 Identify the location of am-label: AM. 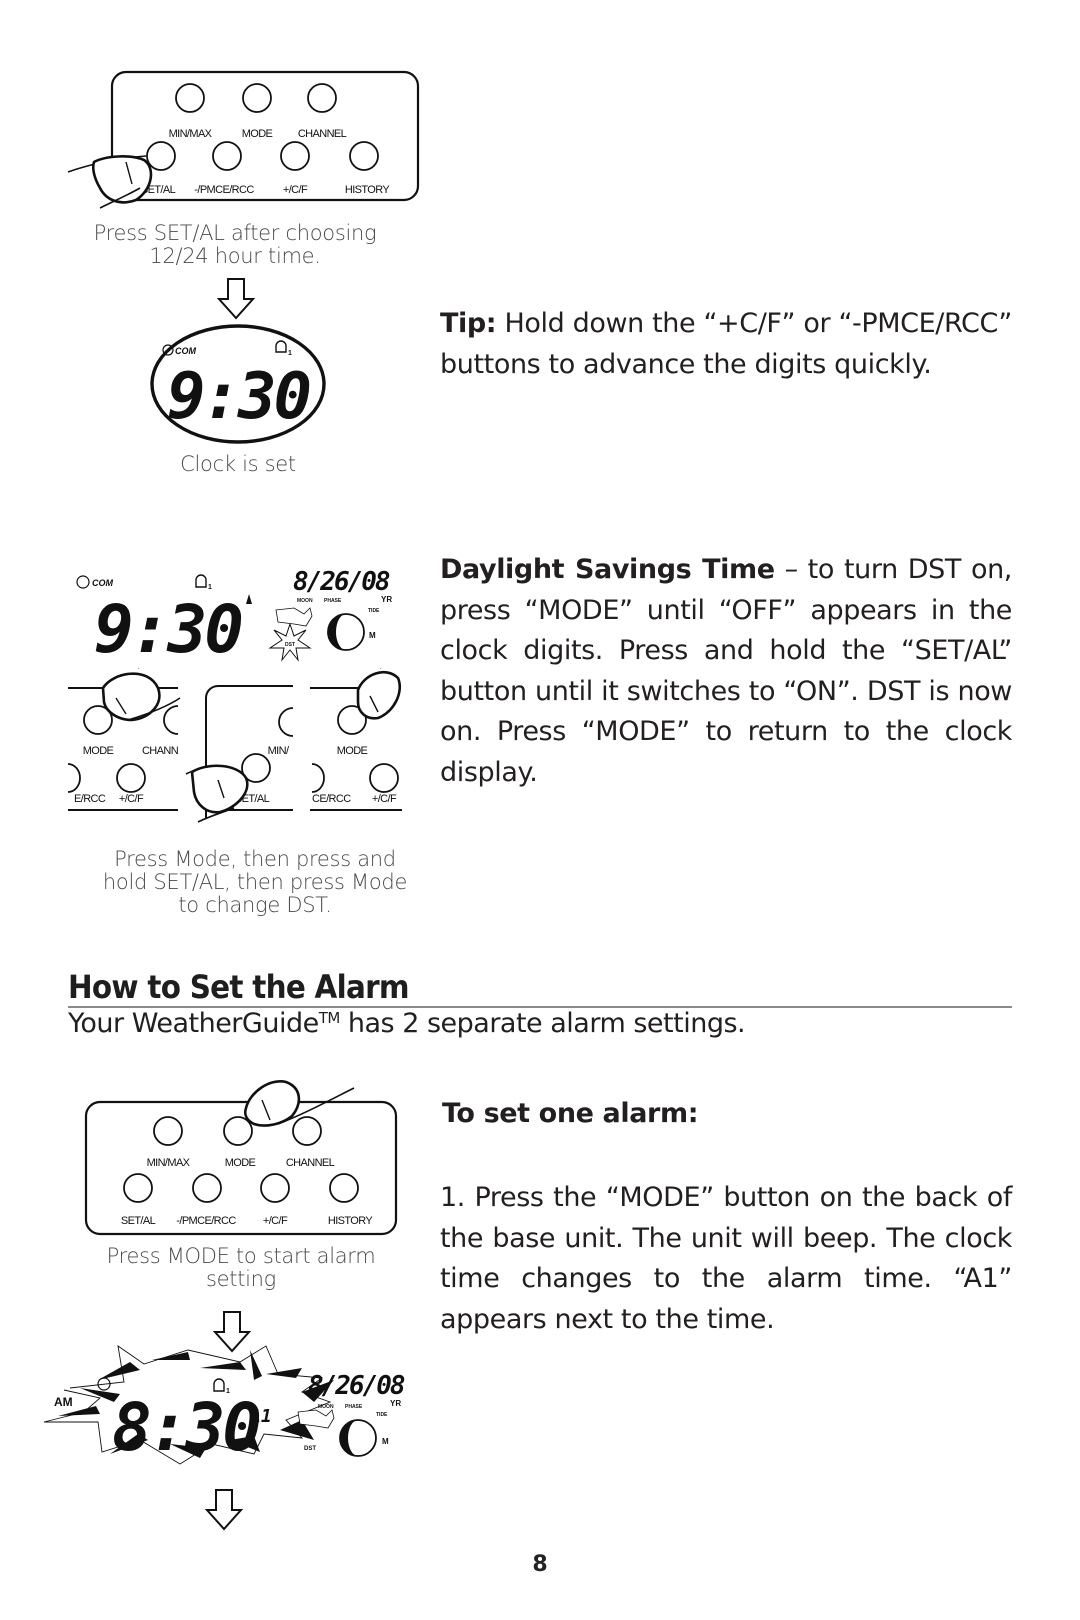
(63, 1402).